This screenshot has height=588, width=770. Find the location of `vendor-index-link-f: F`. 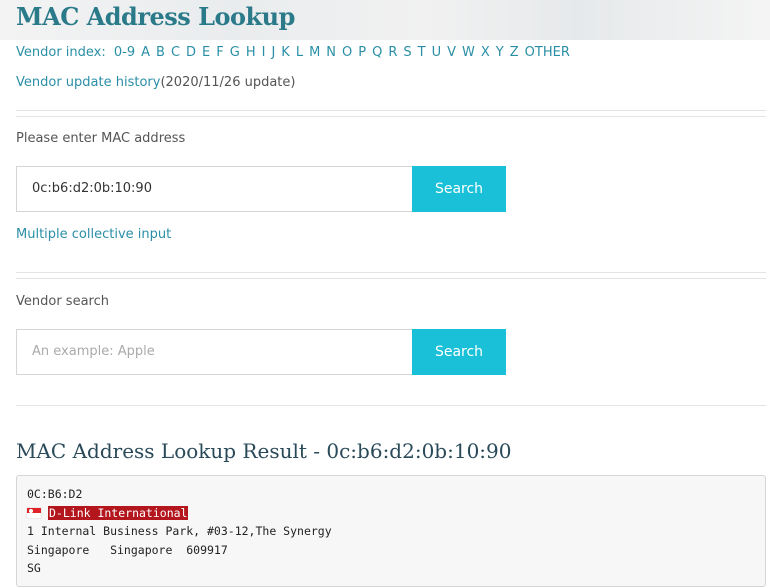

vendor-index-link-f: F is located at coordinates (219, 52).